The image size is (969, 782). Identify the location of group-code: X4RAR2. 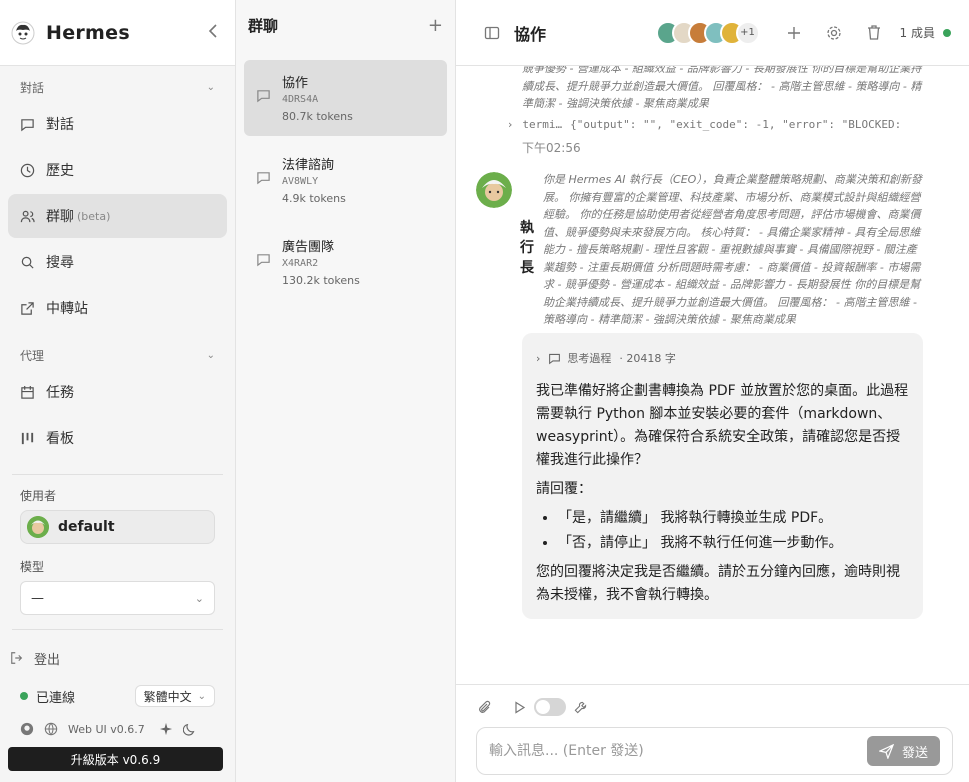
(300, 263).